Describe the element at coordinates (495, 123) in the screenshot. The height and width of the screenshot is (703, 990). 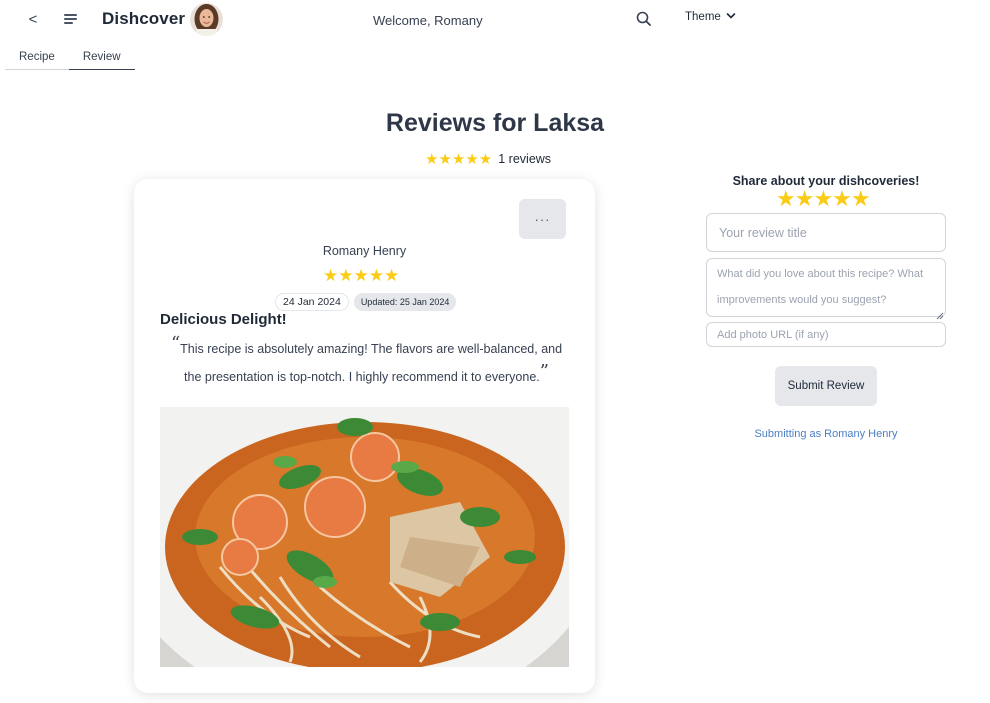
I see `page-title: Reviews for Laksa` at that location.